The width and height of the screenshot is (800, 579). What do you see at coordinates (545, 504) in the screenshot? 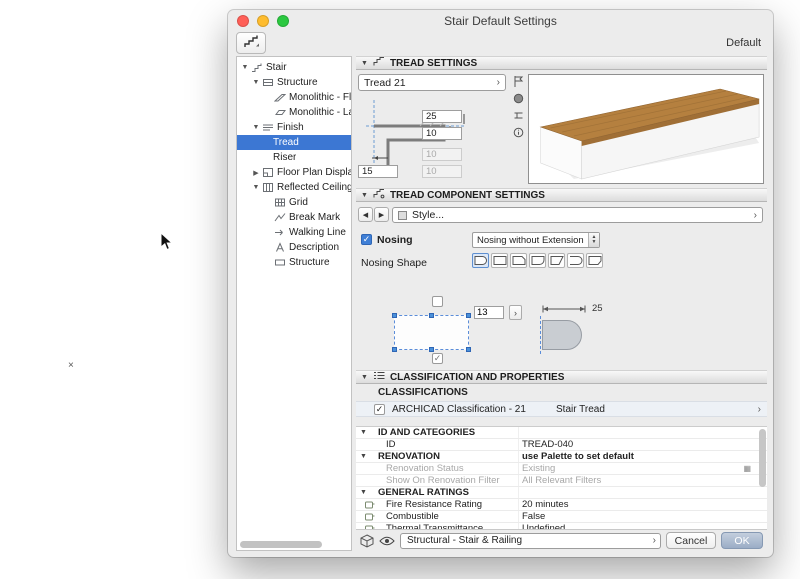
I see `property-value: 20 minutes` at bounding box center [545, 504].